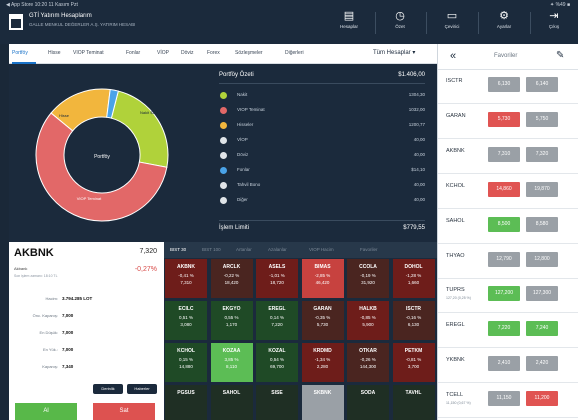 The height and width of the screenshot is (420, 578). Describe the element at coordinates (542, 329) in the screenshot. I see `ask-price-button: 7,240` at that location.